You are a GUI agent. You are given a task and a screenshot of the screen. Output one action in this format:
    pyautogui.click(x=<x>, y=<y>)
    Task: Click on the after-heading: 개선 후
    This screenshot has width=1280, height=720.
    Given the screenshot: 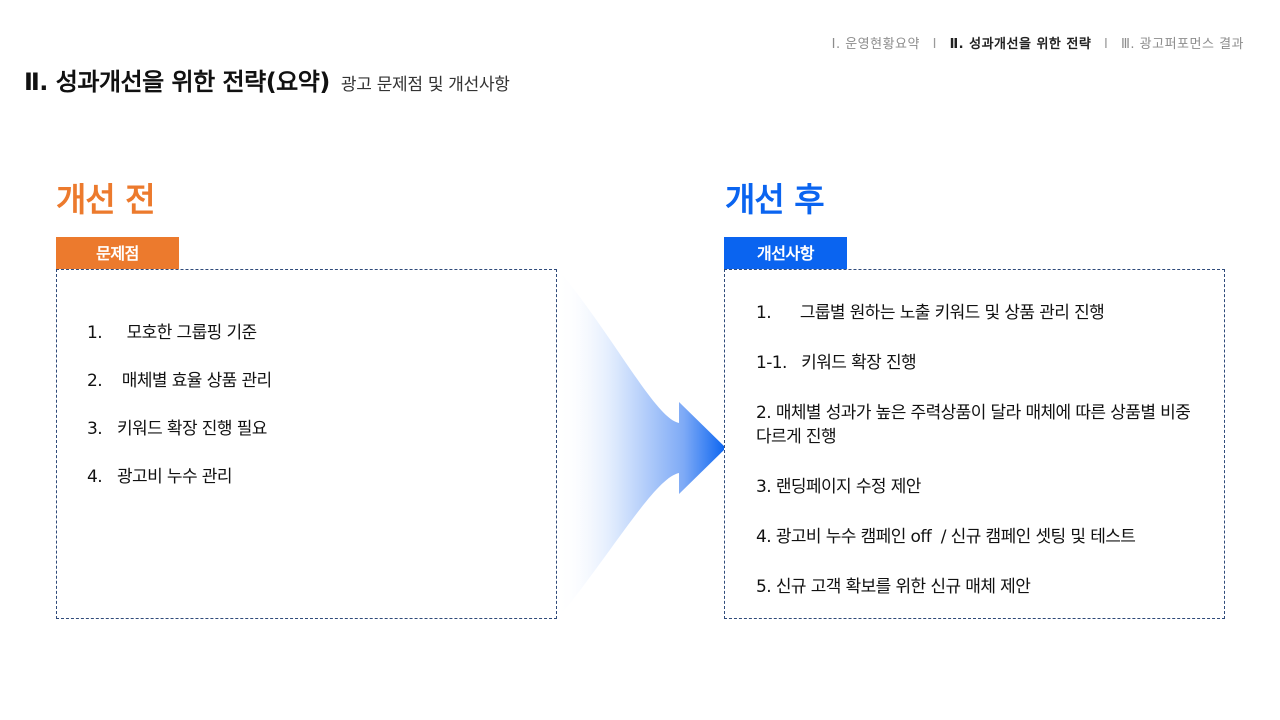 What is the action you would take?
    pyautogui.click(x=775, y=199)
    